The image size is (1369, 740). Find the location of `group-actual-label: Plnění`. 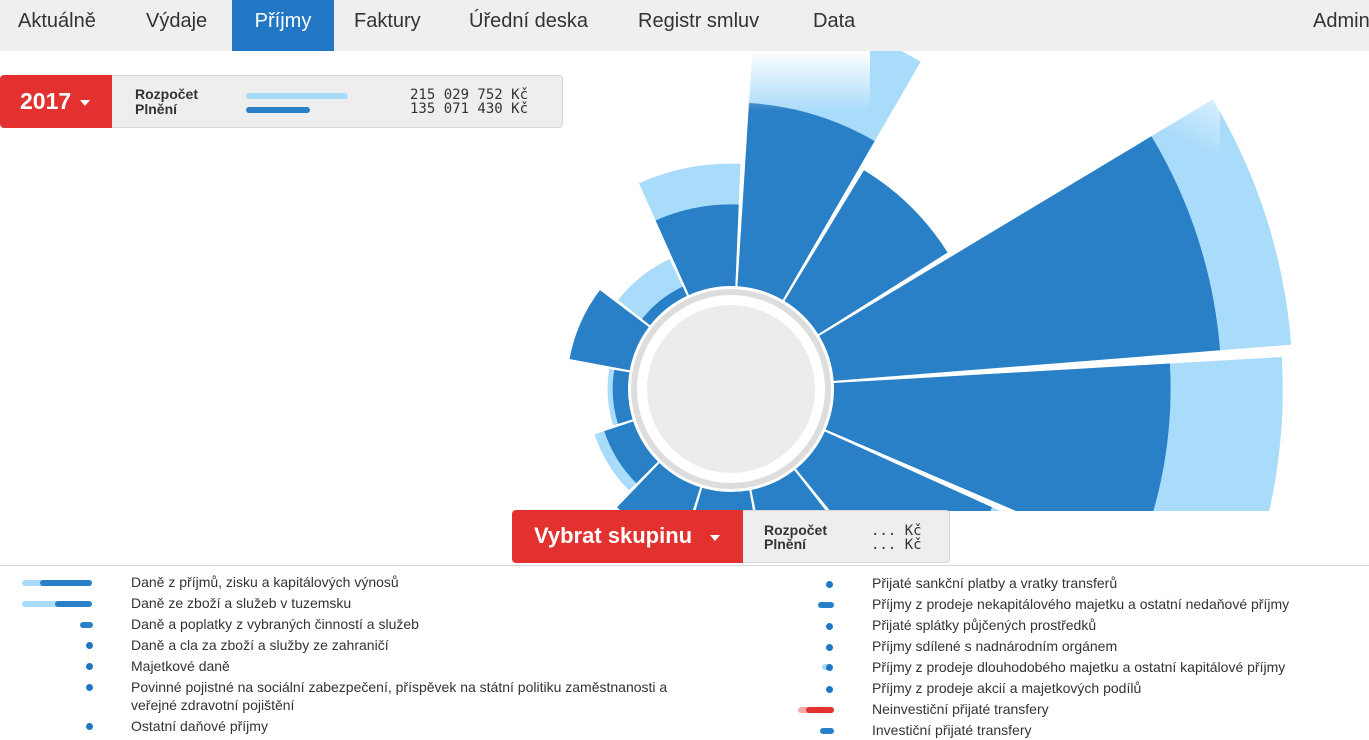

group-actual-label: Plnění is located at coordinates (785, 544).